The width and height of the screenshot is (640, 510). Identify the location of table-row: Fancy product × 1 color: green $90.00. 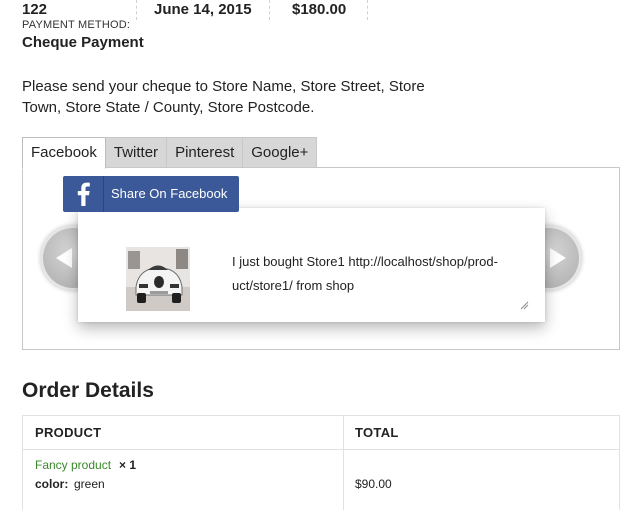
(321, 480).